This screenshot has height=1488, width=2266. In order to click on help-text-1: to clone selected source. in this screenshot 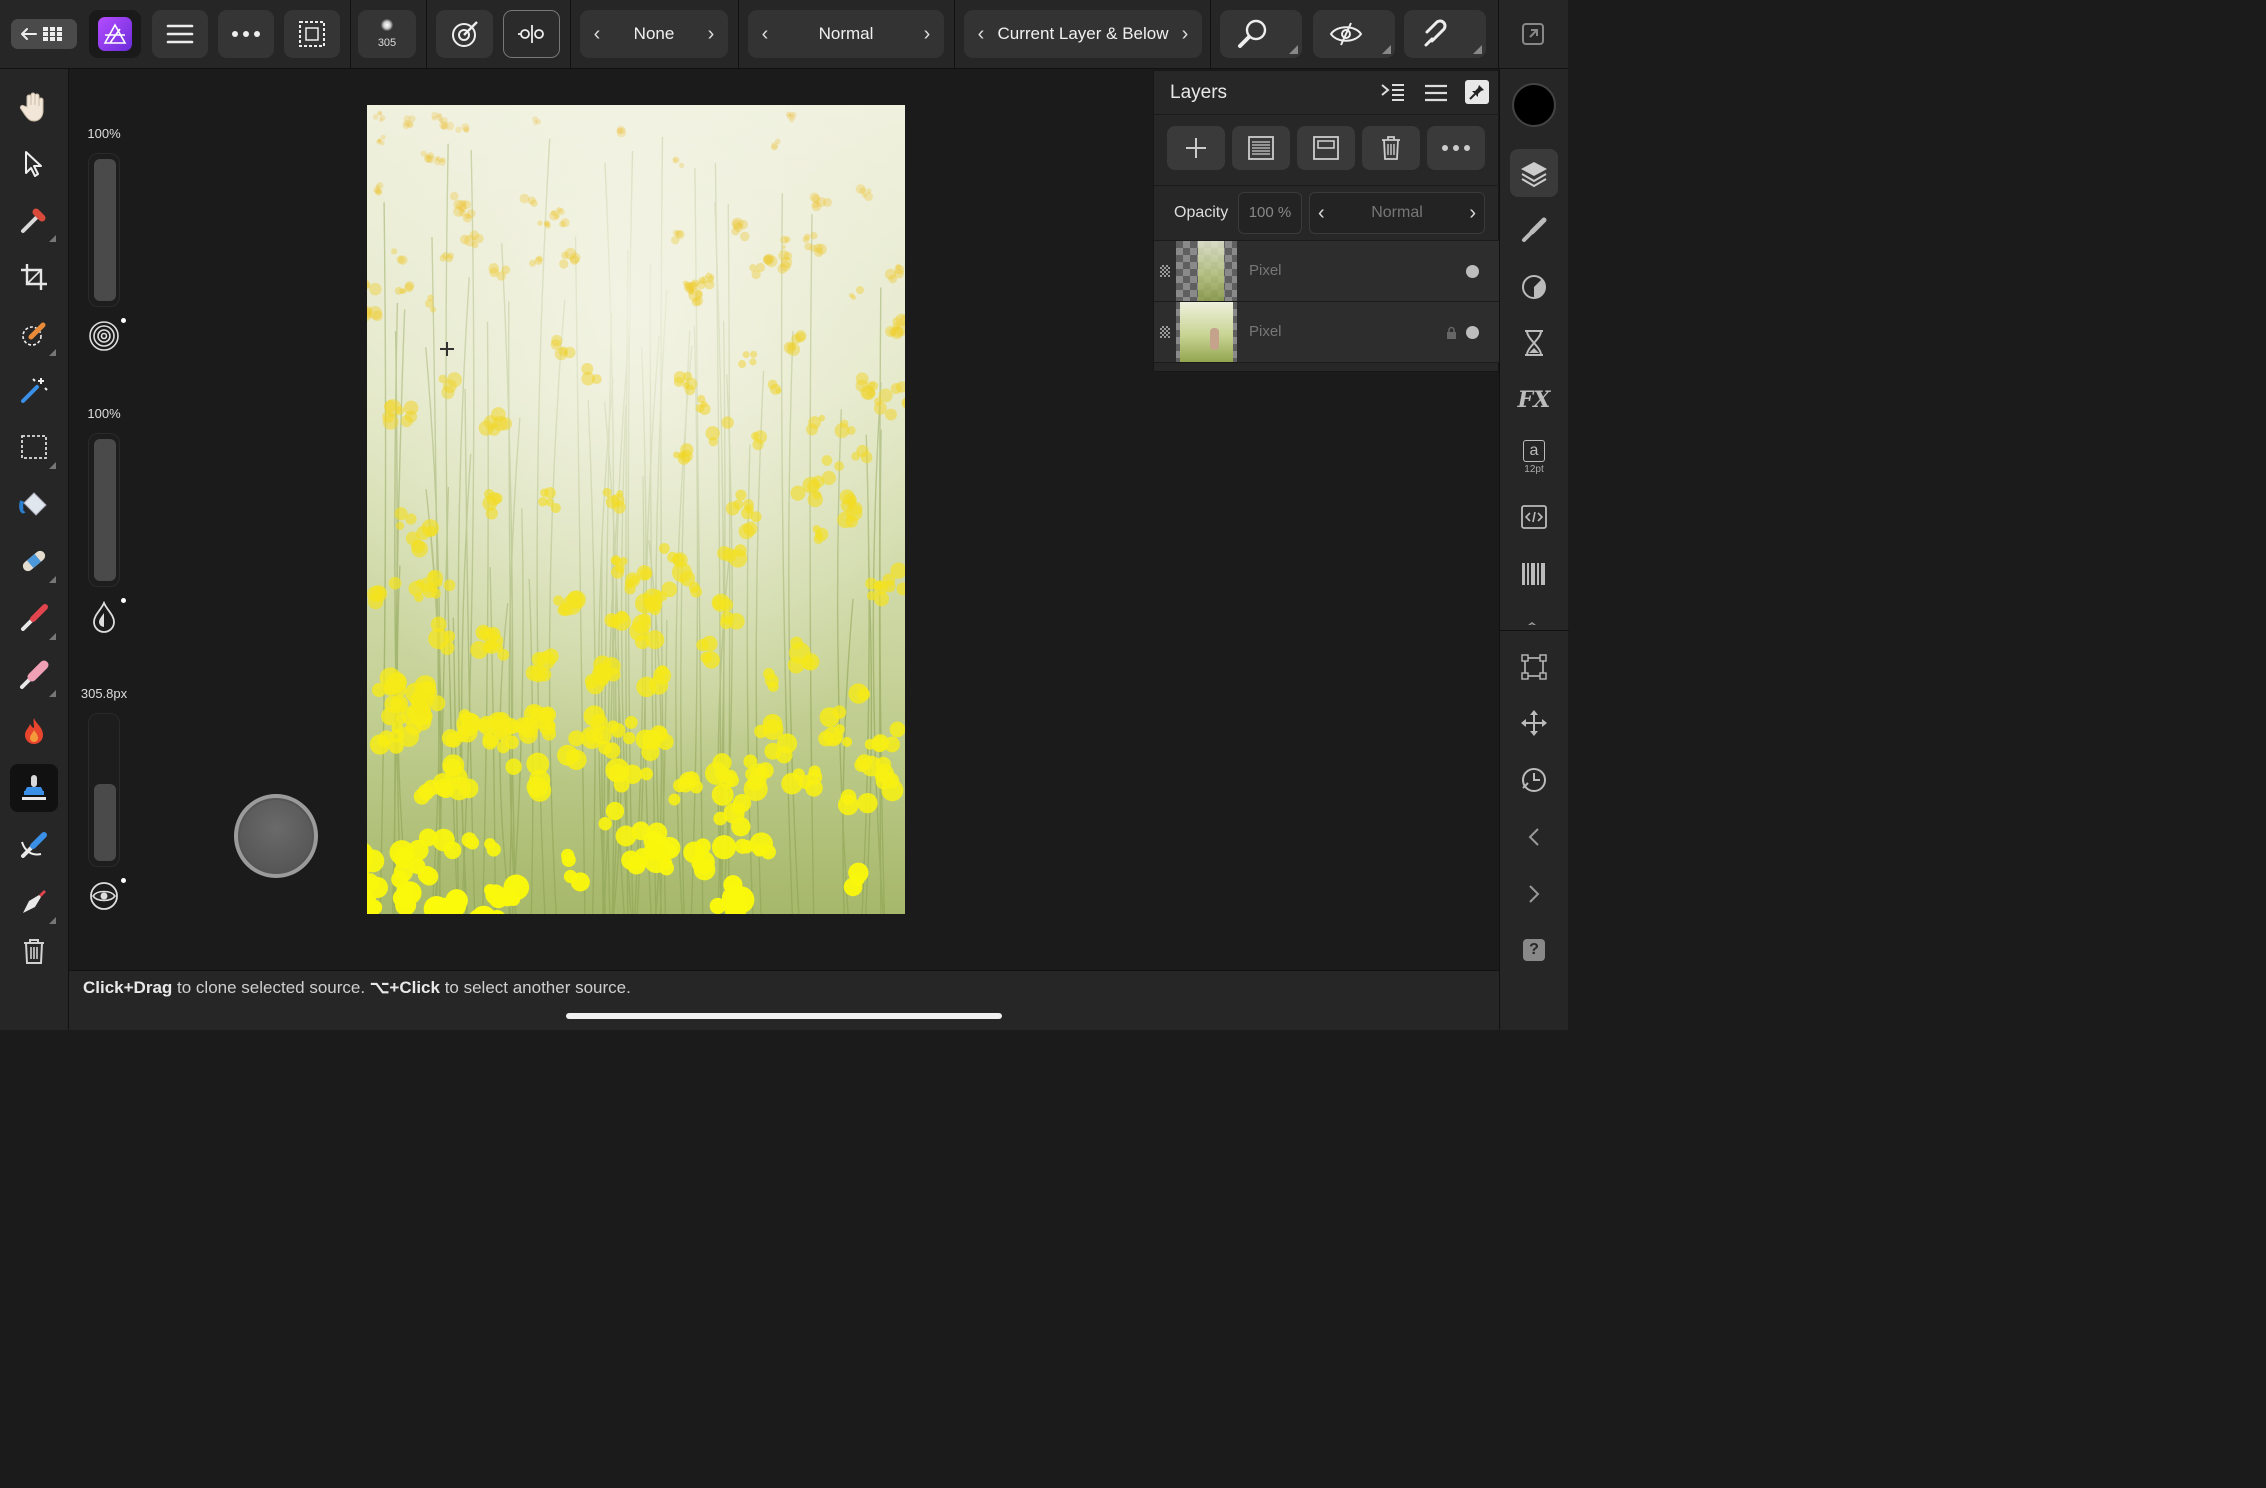, I will do `click(271, 987)`.